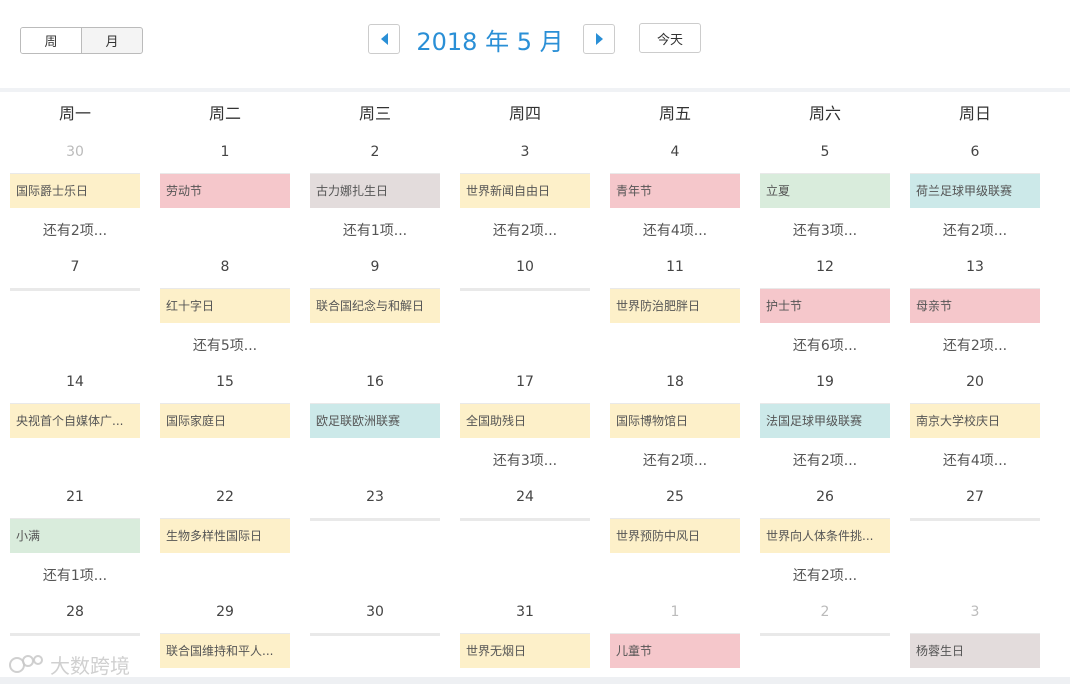 The image size is (1070, 684). I want to click on day-number: 26, so click(825, 497).